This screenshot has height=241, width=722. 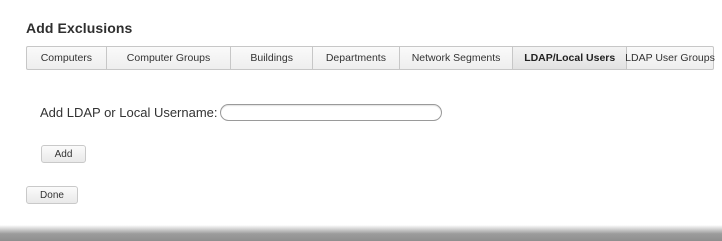 What do you see at coordinates (52, 195) in the screenshot?
I see `done-button: Done` at bounding box center [52, 195].